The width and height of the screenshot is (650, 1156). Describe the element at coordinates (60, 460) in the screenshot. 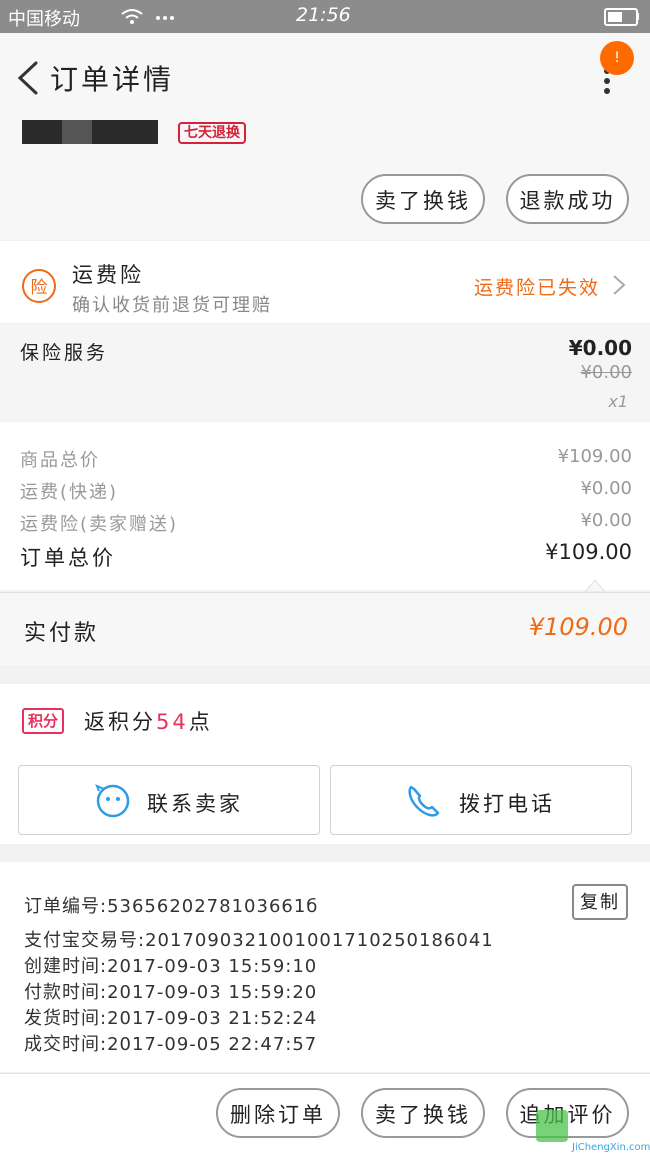

I see `goods-total-label: 商品总价` at that location.